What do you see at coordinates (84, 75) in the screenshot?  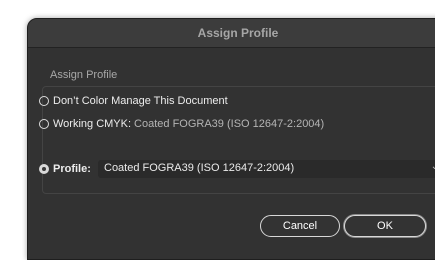 I see `group-label: Assign Profile` at bounding box center [84, 75].